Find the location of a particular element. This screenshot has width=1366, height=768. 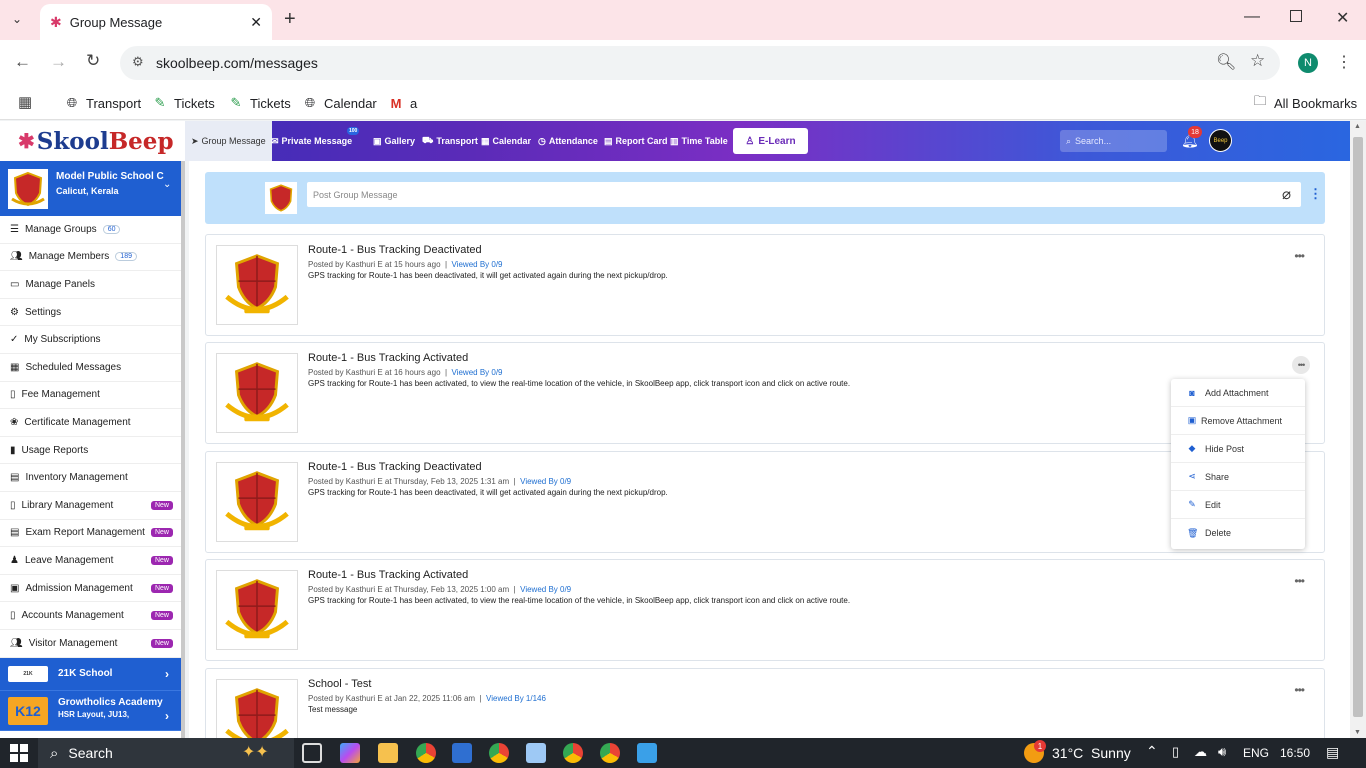

taskbar-search: ⌕ Search ✦✦ is located at coordinates (166, 753).